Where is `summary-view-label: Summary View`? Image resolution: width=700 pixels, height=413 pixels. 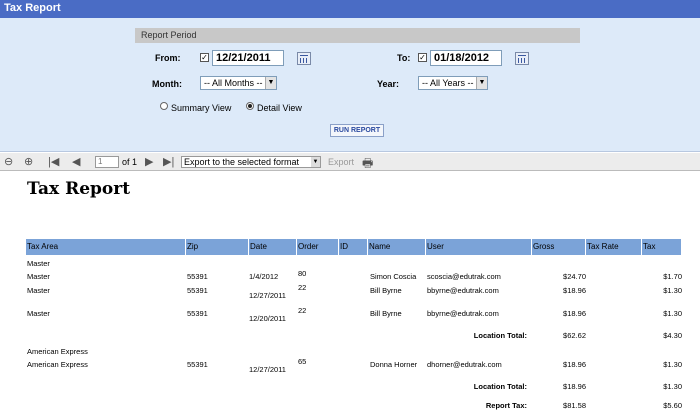 summary-view-label: Summary View is located at coordinates (201, 108).